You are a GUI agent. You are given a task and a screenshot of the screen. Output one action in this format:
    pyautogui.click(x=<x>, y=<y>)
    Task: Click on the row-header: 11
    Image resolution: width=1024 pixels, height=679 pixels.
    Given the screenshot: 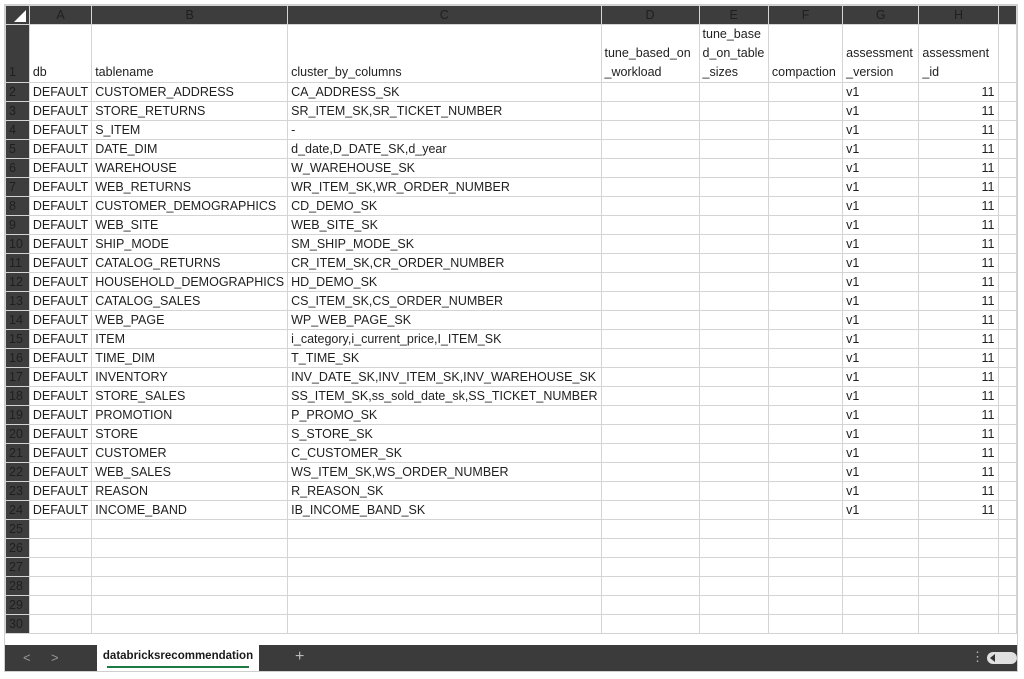 What is the action you would take?
    pyautogui.click(x=17, y=263)
    